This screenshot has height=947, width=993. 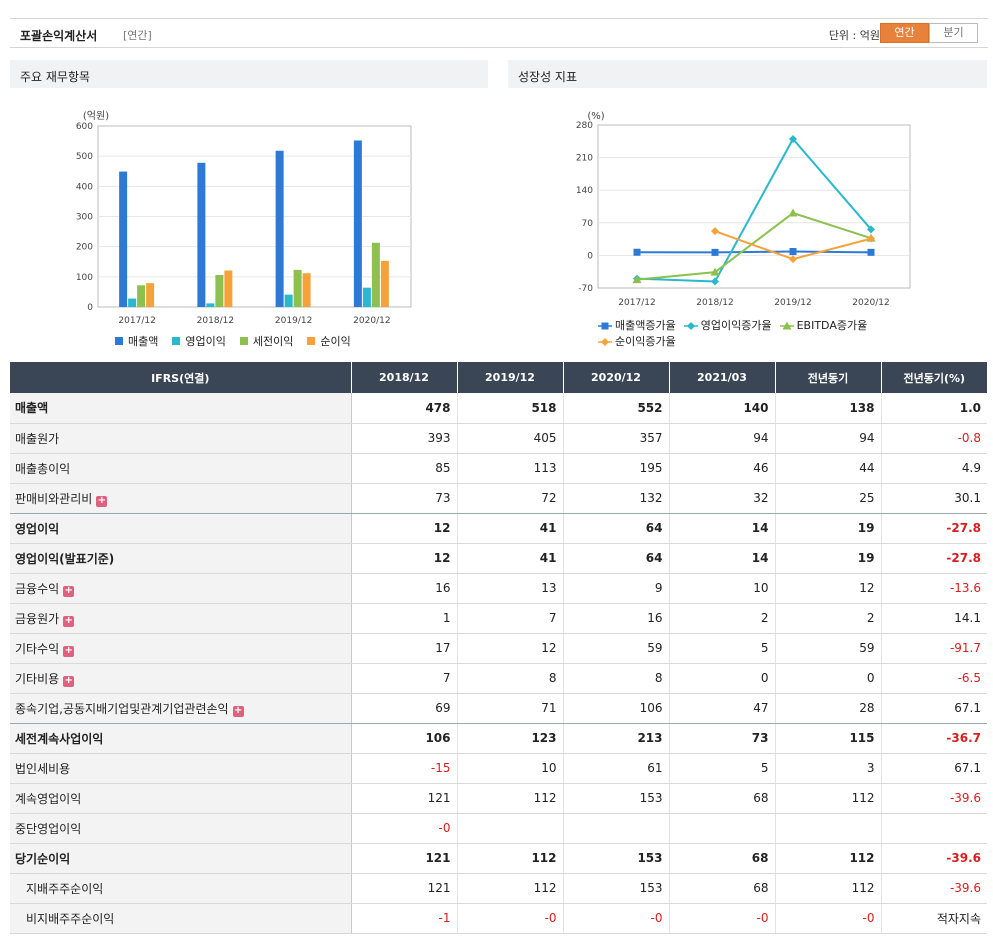 What do you see at coordinates (934, 648) in the screenshot?
I see `value-cell: -91.7` at bounding box center [934, 648].